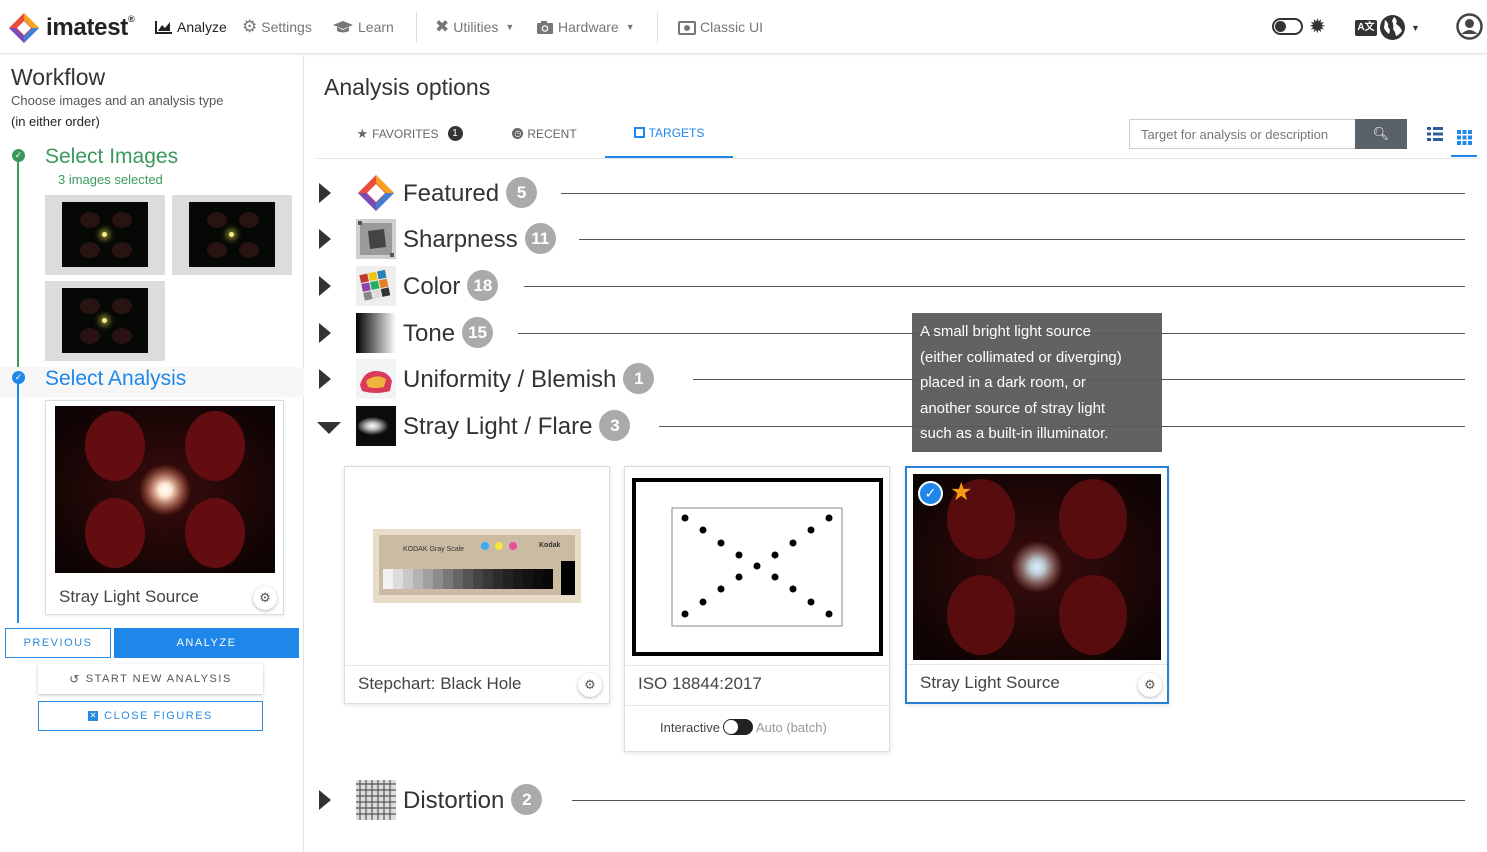  What do you see at coordinates (1003, 382) in the screenshot?
I see `tooltip-line: placed in a dark room, or` at bounding box center [1003, 382].